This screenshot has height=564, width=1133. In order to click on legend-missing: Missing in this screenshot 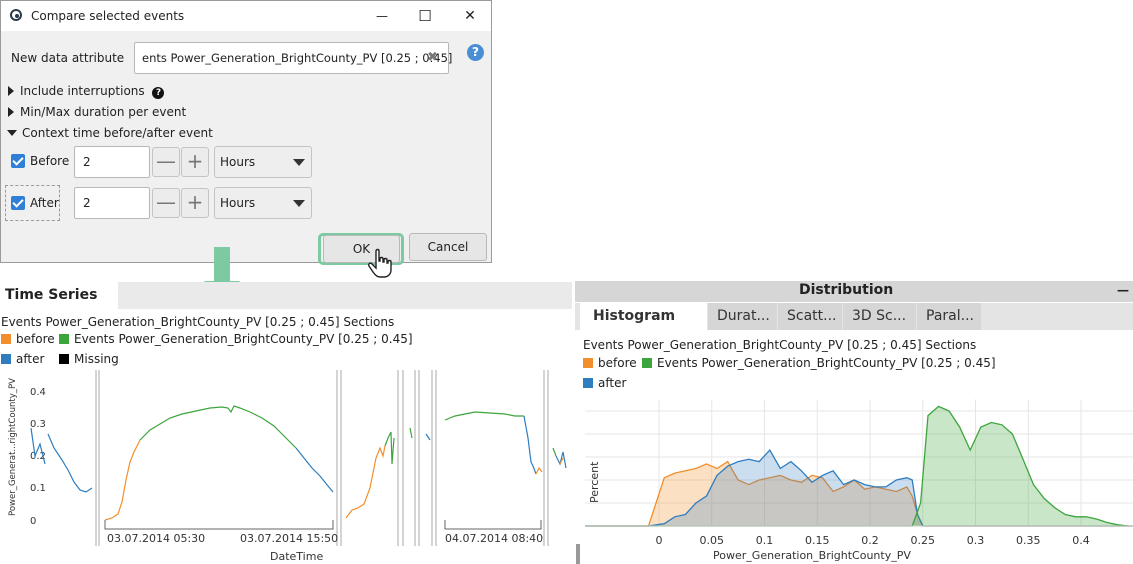, I will do `click(89, 359)`.